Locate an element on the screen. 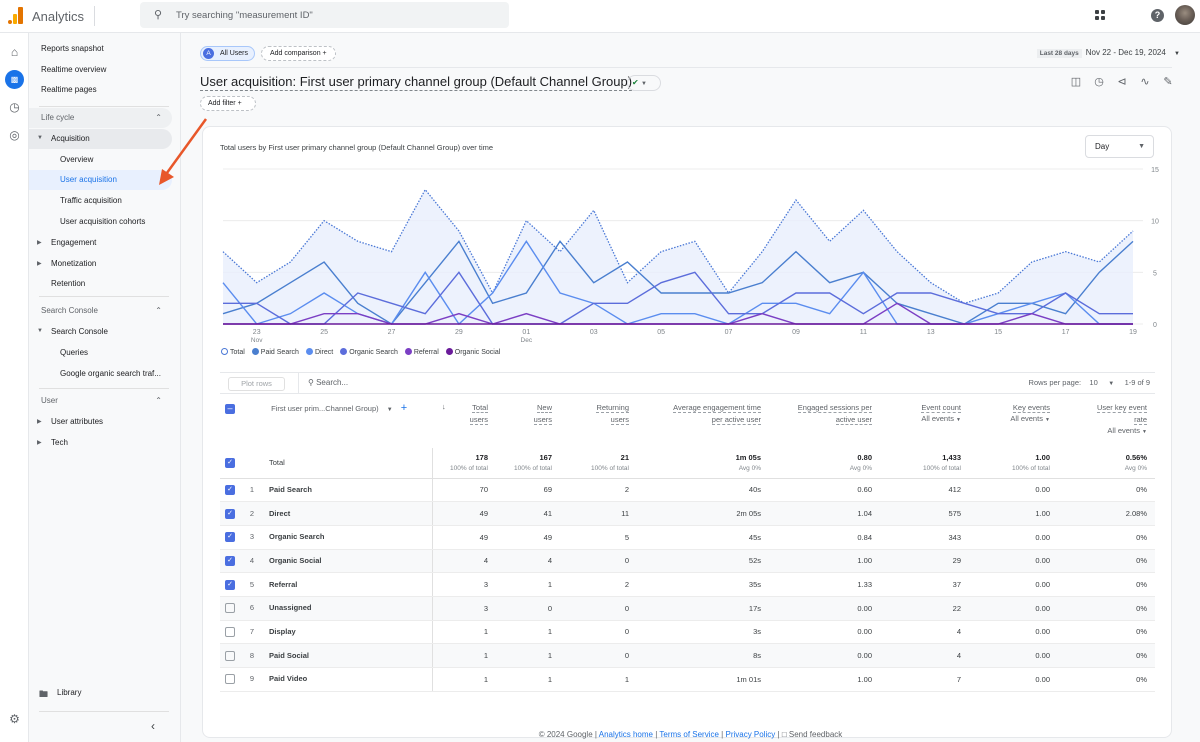  home-icon: ⌂ is located at coordinates (14, 52).